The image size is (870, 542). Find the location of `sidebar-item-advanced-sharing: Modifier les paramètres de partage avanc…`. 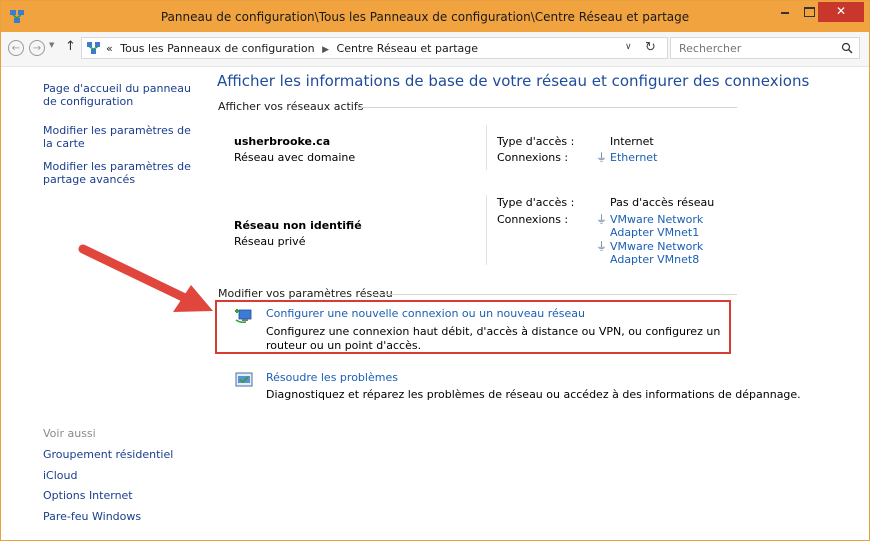

sidebar-item-advanced-sharing: Modifier les paramètres de partage avanc… is located at coordinates (118, 173).